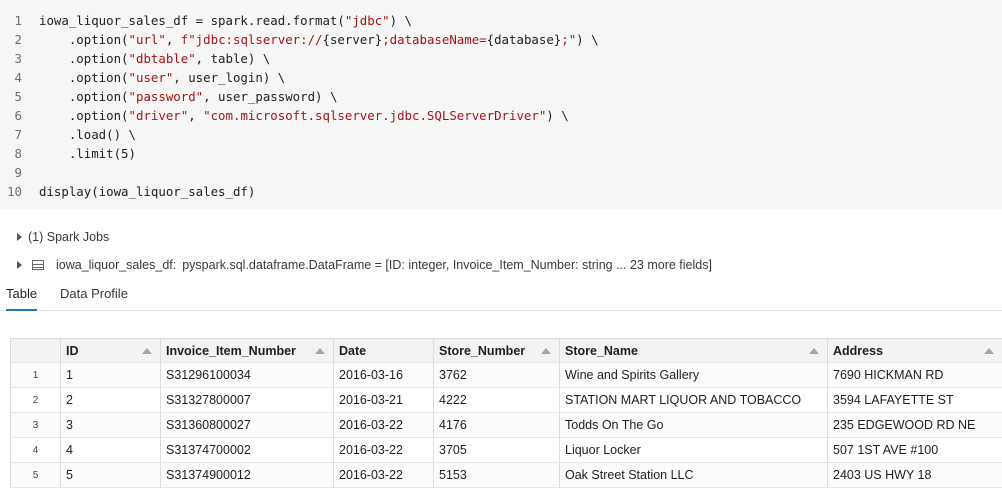 The width and height of the screenshot is (1002, 494). What do you see at coordinates (35, 375) in the screenshot?
I see `row-number: 1` at bounding box center [35, 375].